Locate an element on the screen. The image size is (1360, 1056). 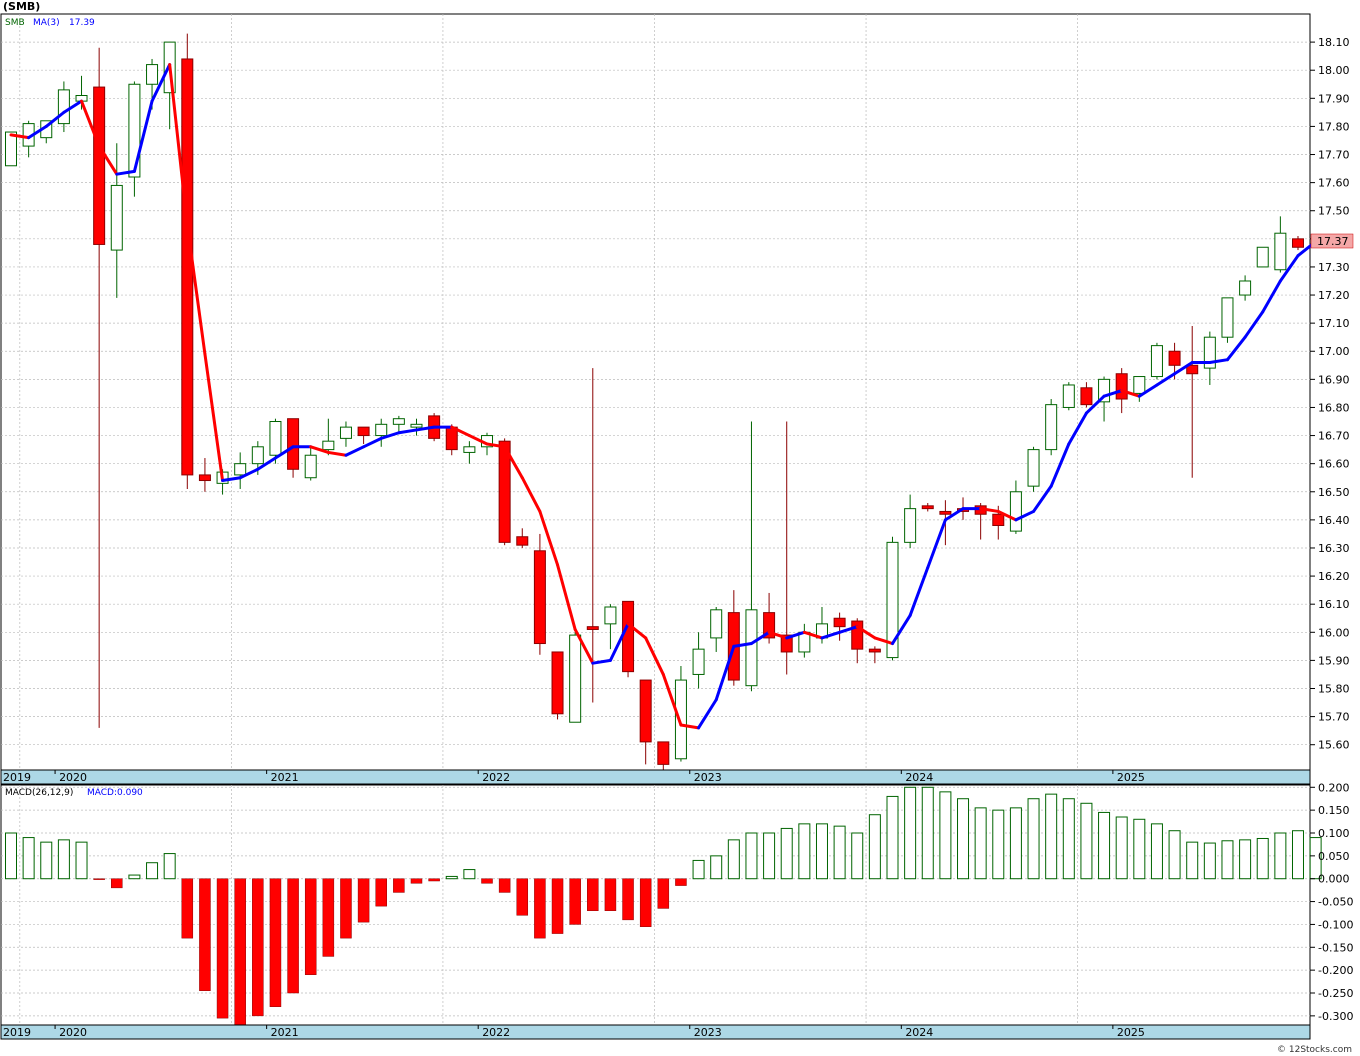
last-price-tag: 17.37 is located at coordinates (1333, 241).